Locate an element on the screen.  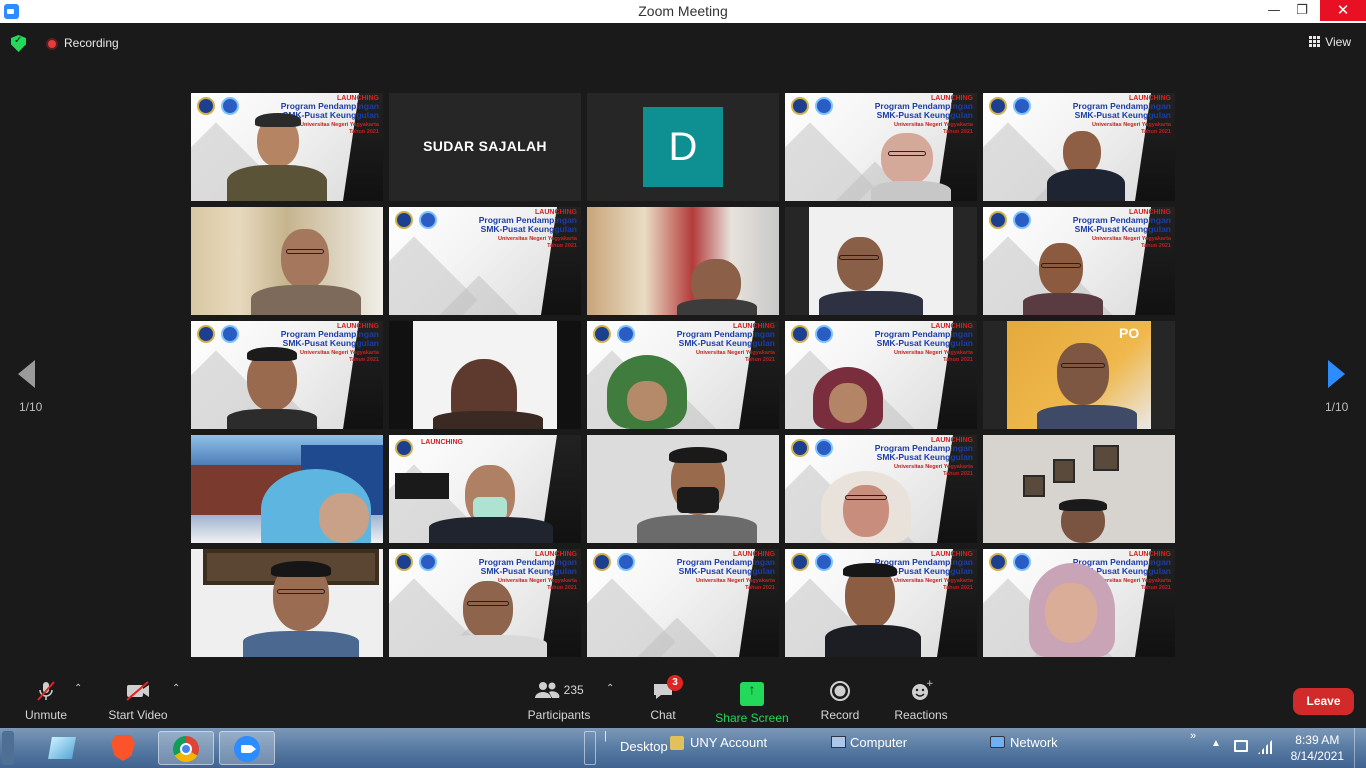
record-label: Record is located at coordinates (840, 715).